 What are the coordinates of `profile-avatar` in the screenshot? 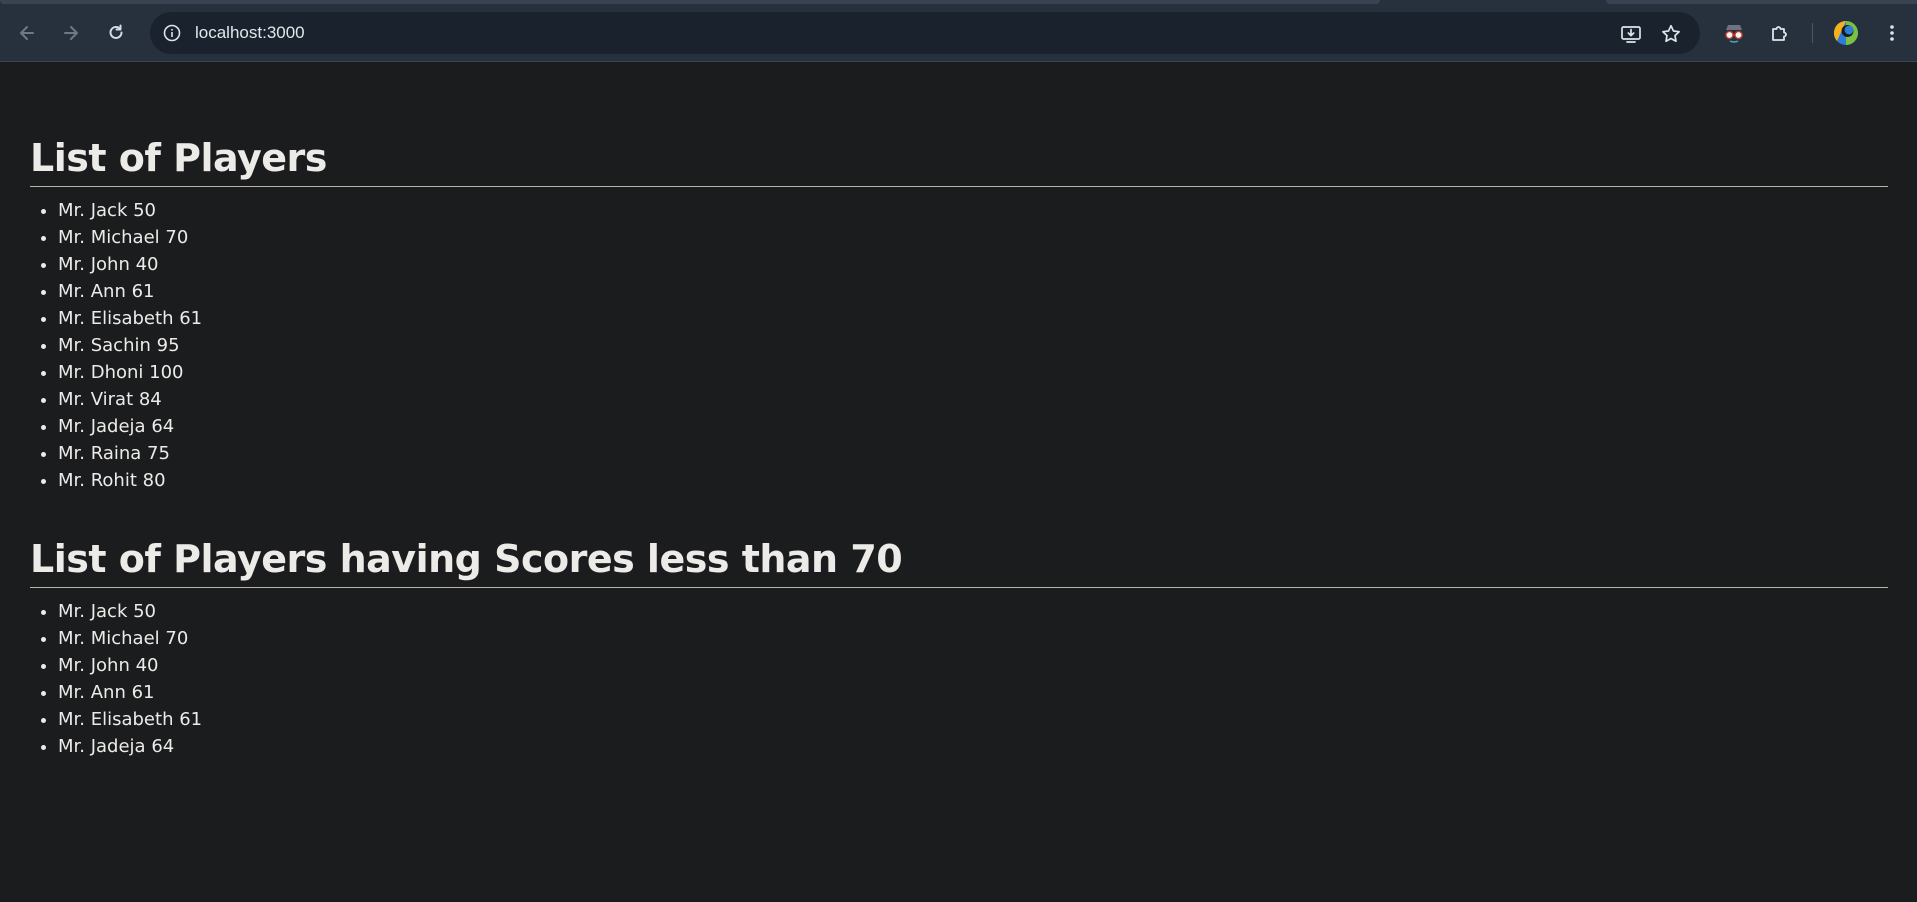 It's located at (1845, 32).